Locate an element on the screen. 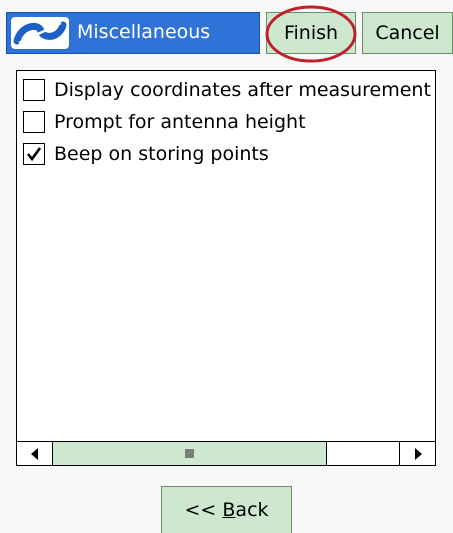 This screenshot has height=533, width=453. window-title: Miscellaneous is located at coordinates (144, 32).